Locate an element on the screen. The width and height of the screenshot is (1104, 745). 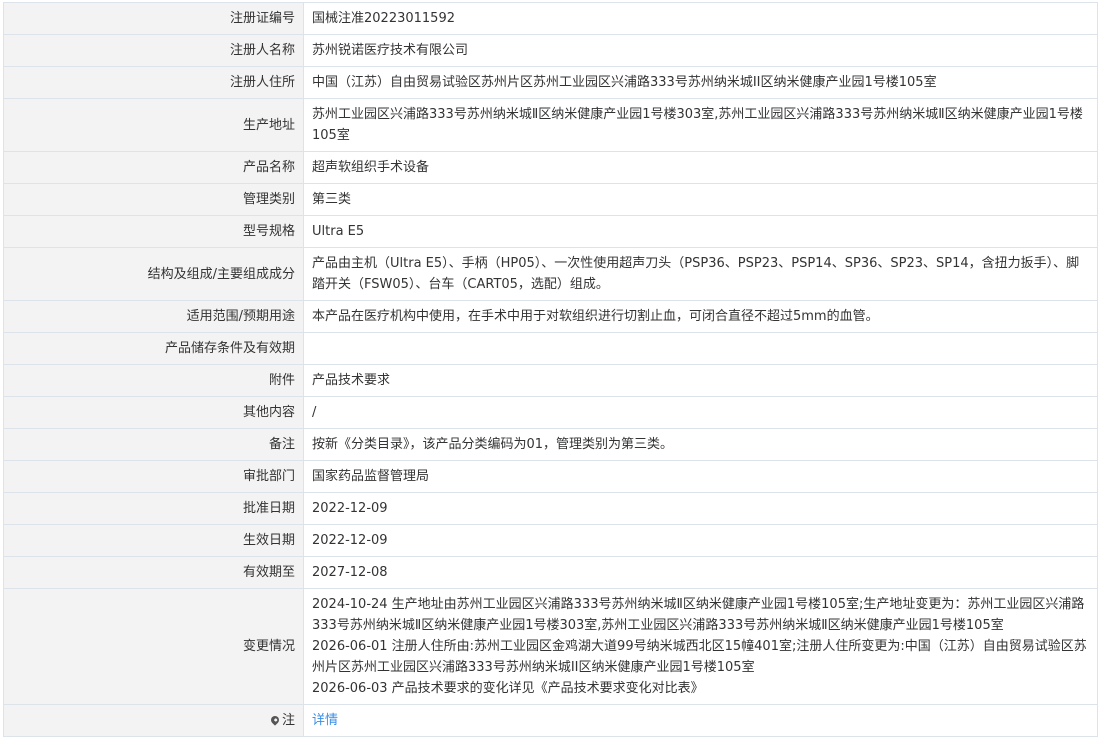
row-reg-no: 注册证编号 国械注准20223011592 is located at coordinates (550, 18).